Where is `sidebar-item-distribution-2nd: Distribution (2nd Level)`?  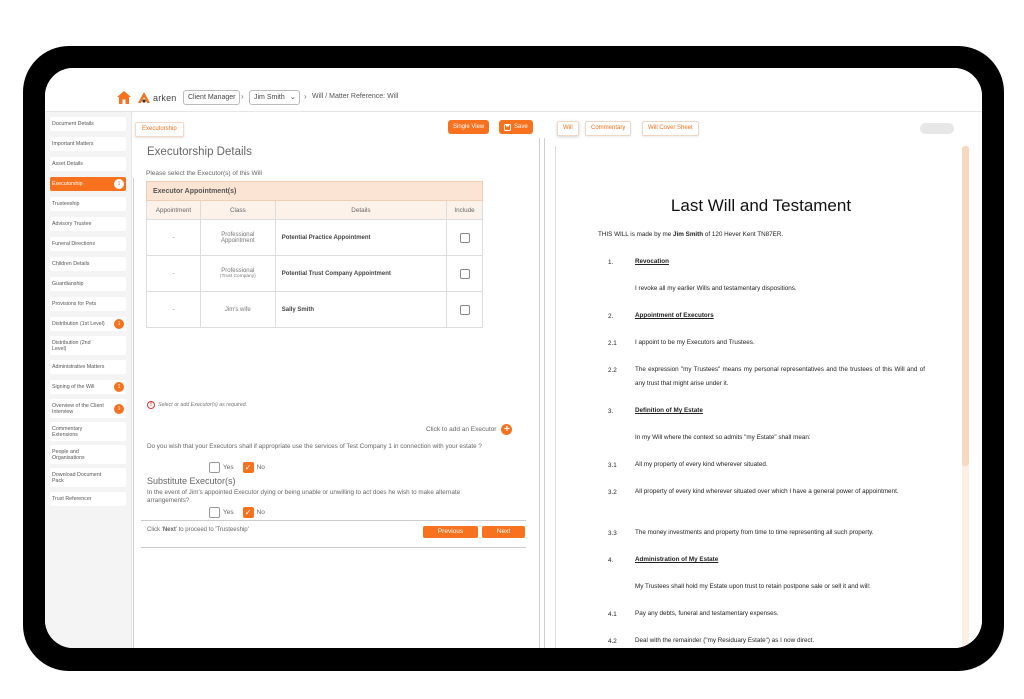 sidebar-item-distribution-2nd: Distribution (2nd Level) is located at coordinates (88, 345).